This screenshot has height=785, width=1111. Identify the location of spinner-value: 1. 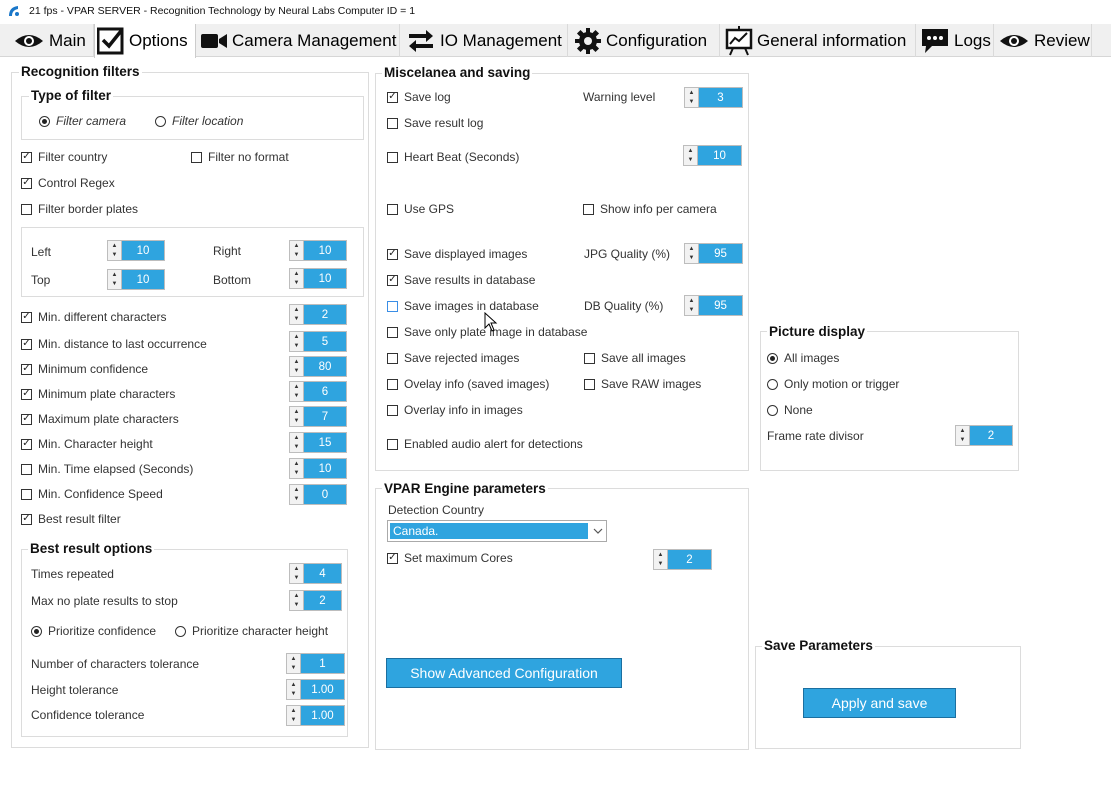
(322, 663).